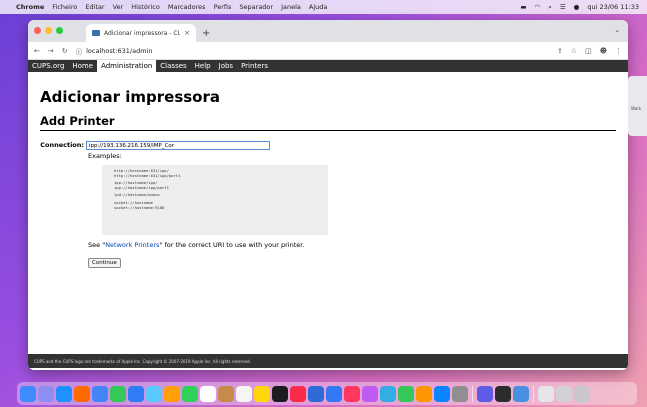 The image size is (647, 407). I want to click on mail-icon, so click(136, 393).